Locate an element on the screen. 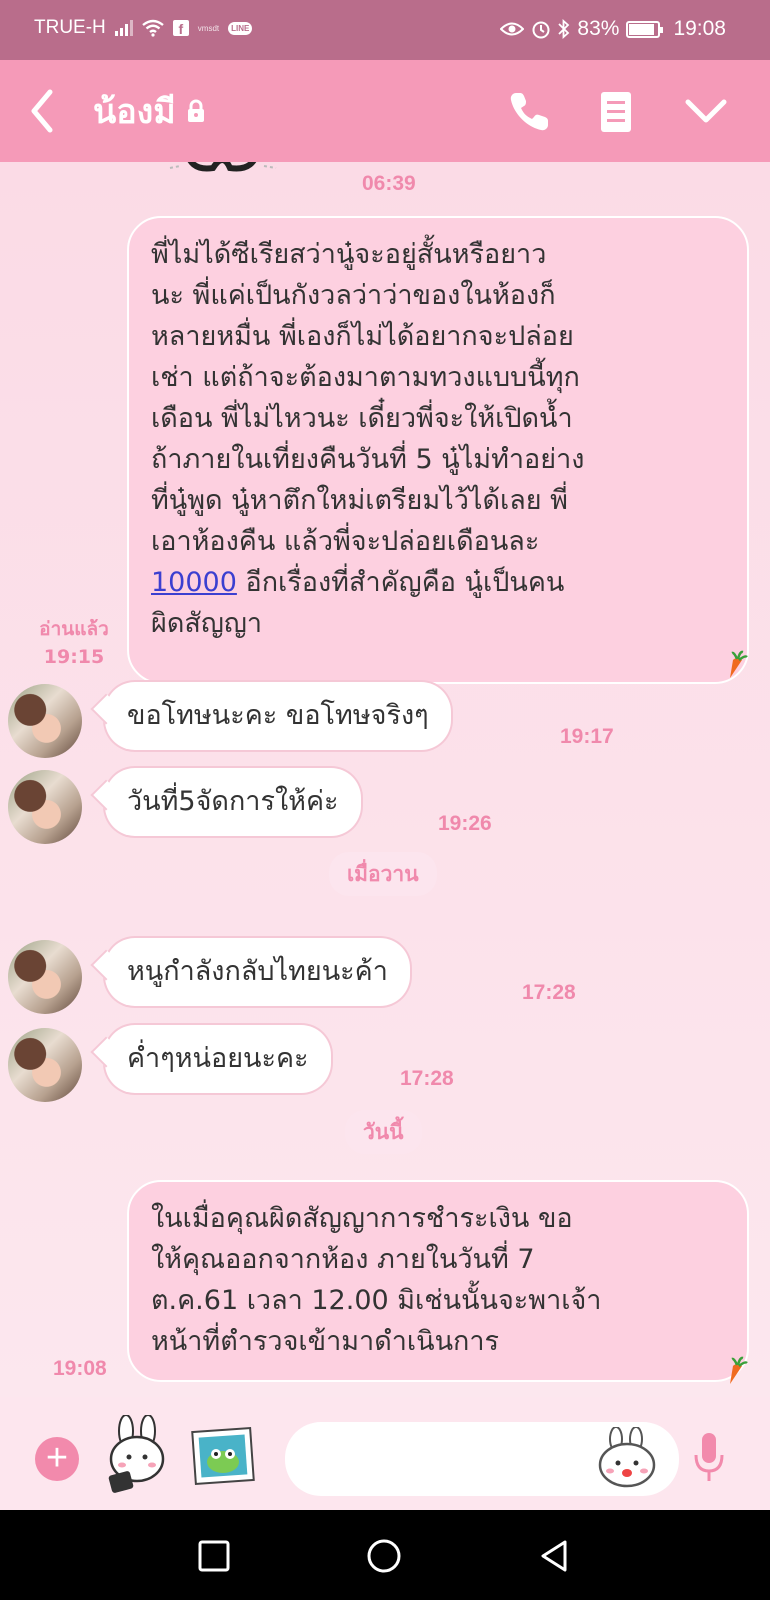 Image resolution: width=770 pixels, height=1600 pixels. message-line: หลายหมื่น พี่เองก็ไม่ได้อยากจะปล่อย is located at coordinates (362, 336).